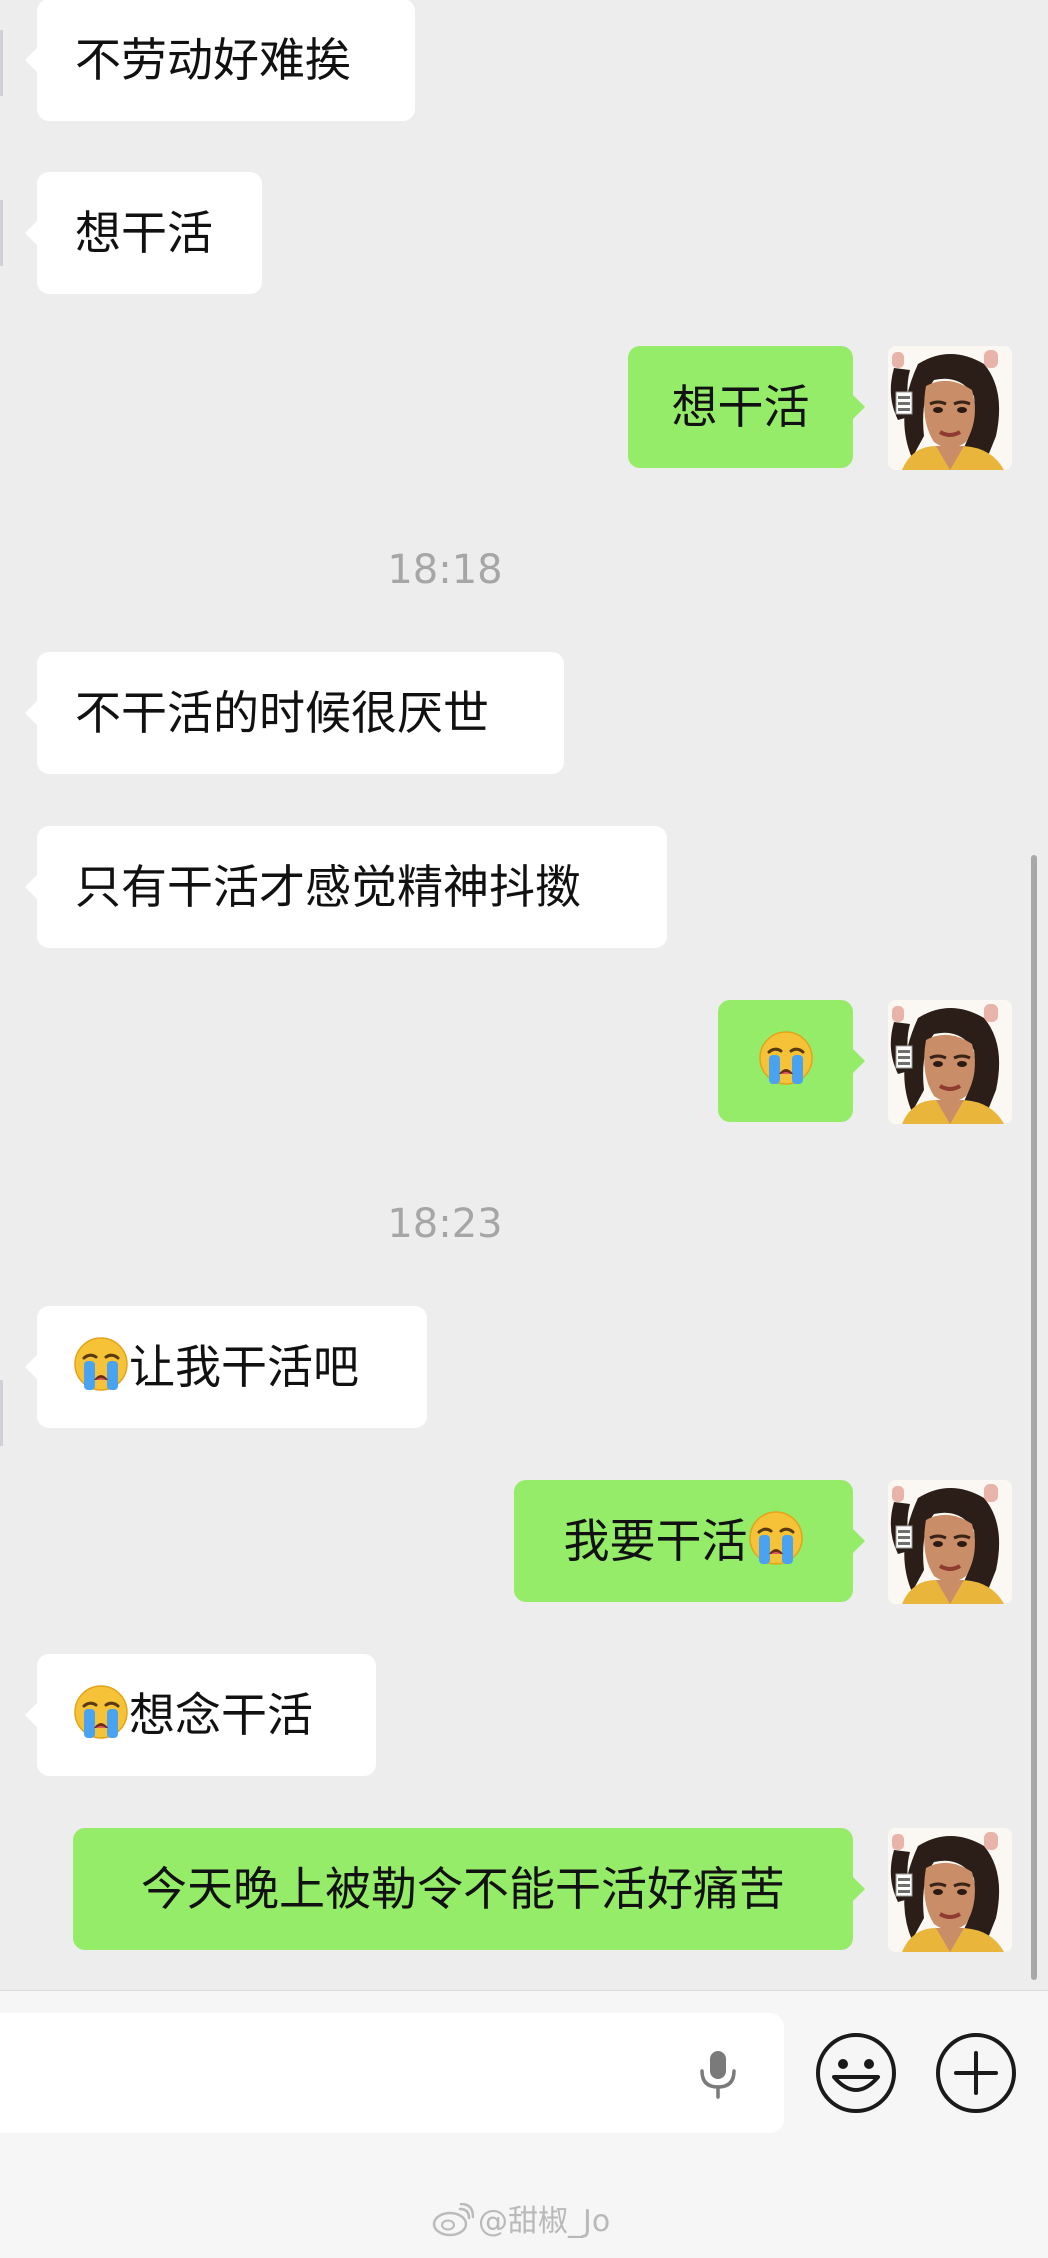 Image resolution: width=1048 pixels, height=2258 pixels. I want to click on message-text: 我要干活, so click(655, 1541).